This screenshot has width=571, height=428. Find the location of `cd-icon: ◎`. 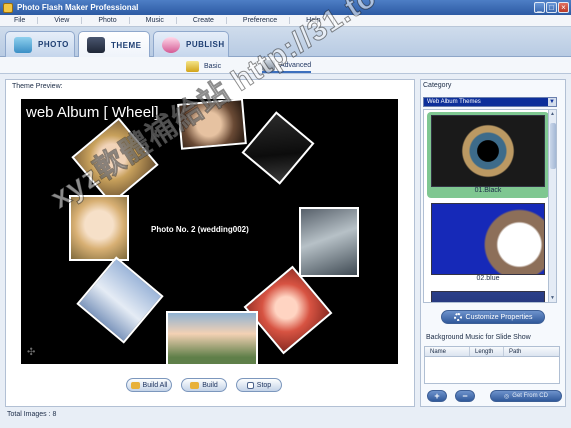

cd-icon: ◎ is located at coordinates (507, 396).